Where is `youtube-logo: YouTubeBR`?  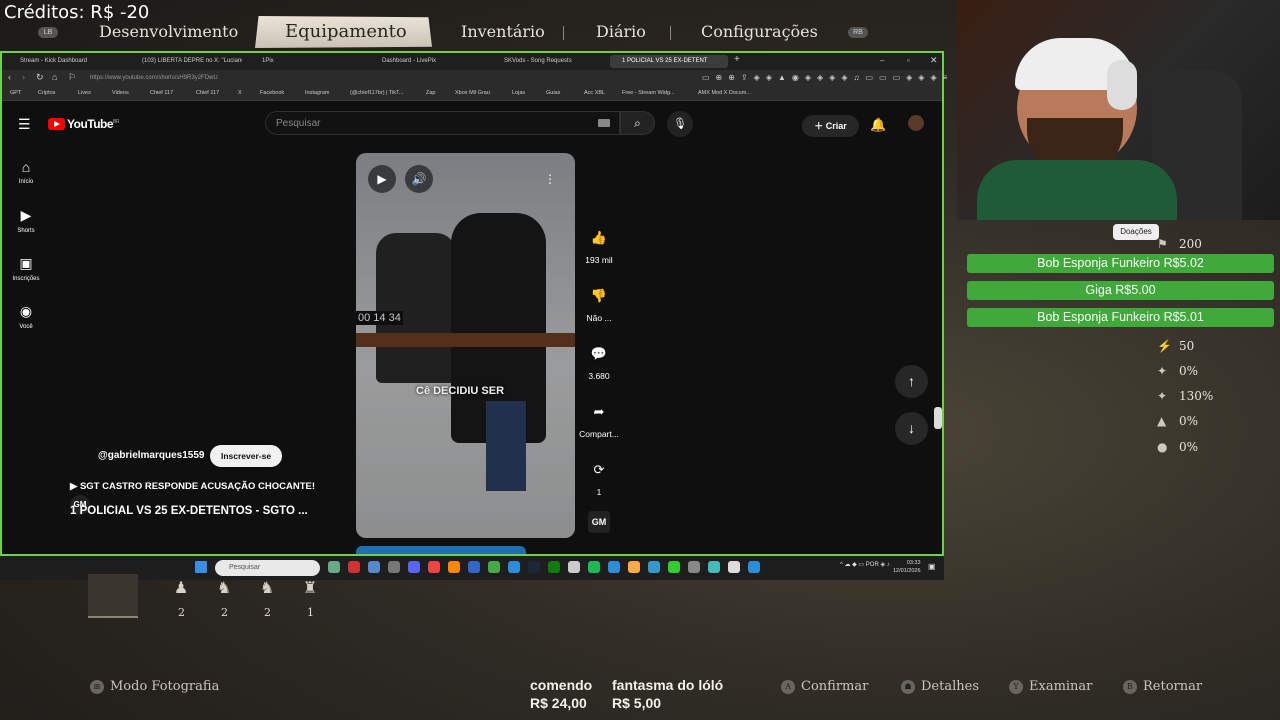
youtube-logo: YouTubeBR is located at coordinates (83, 124).